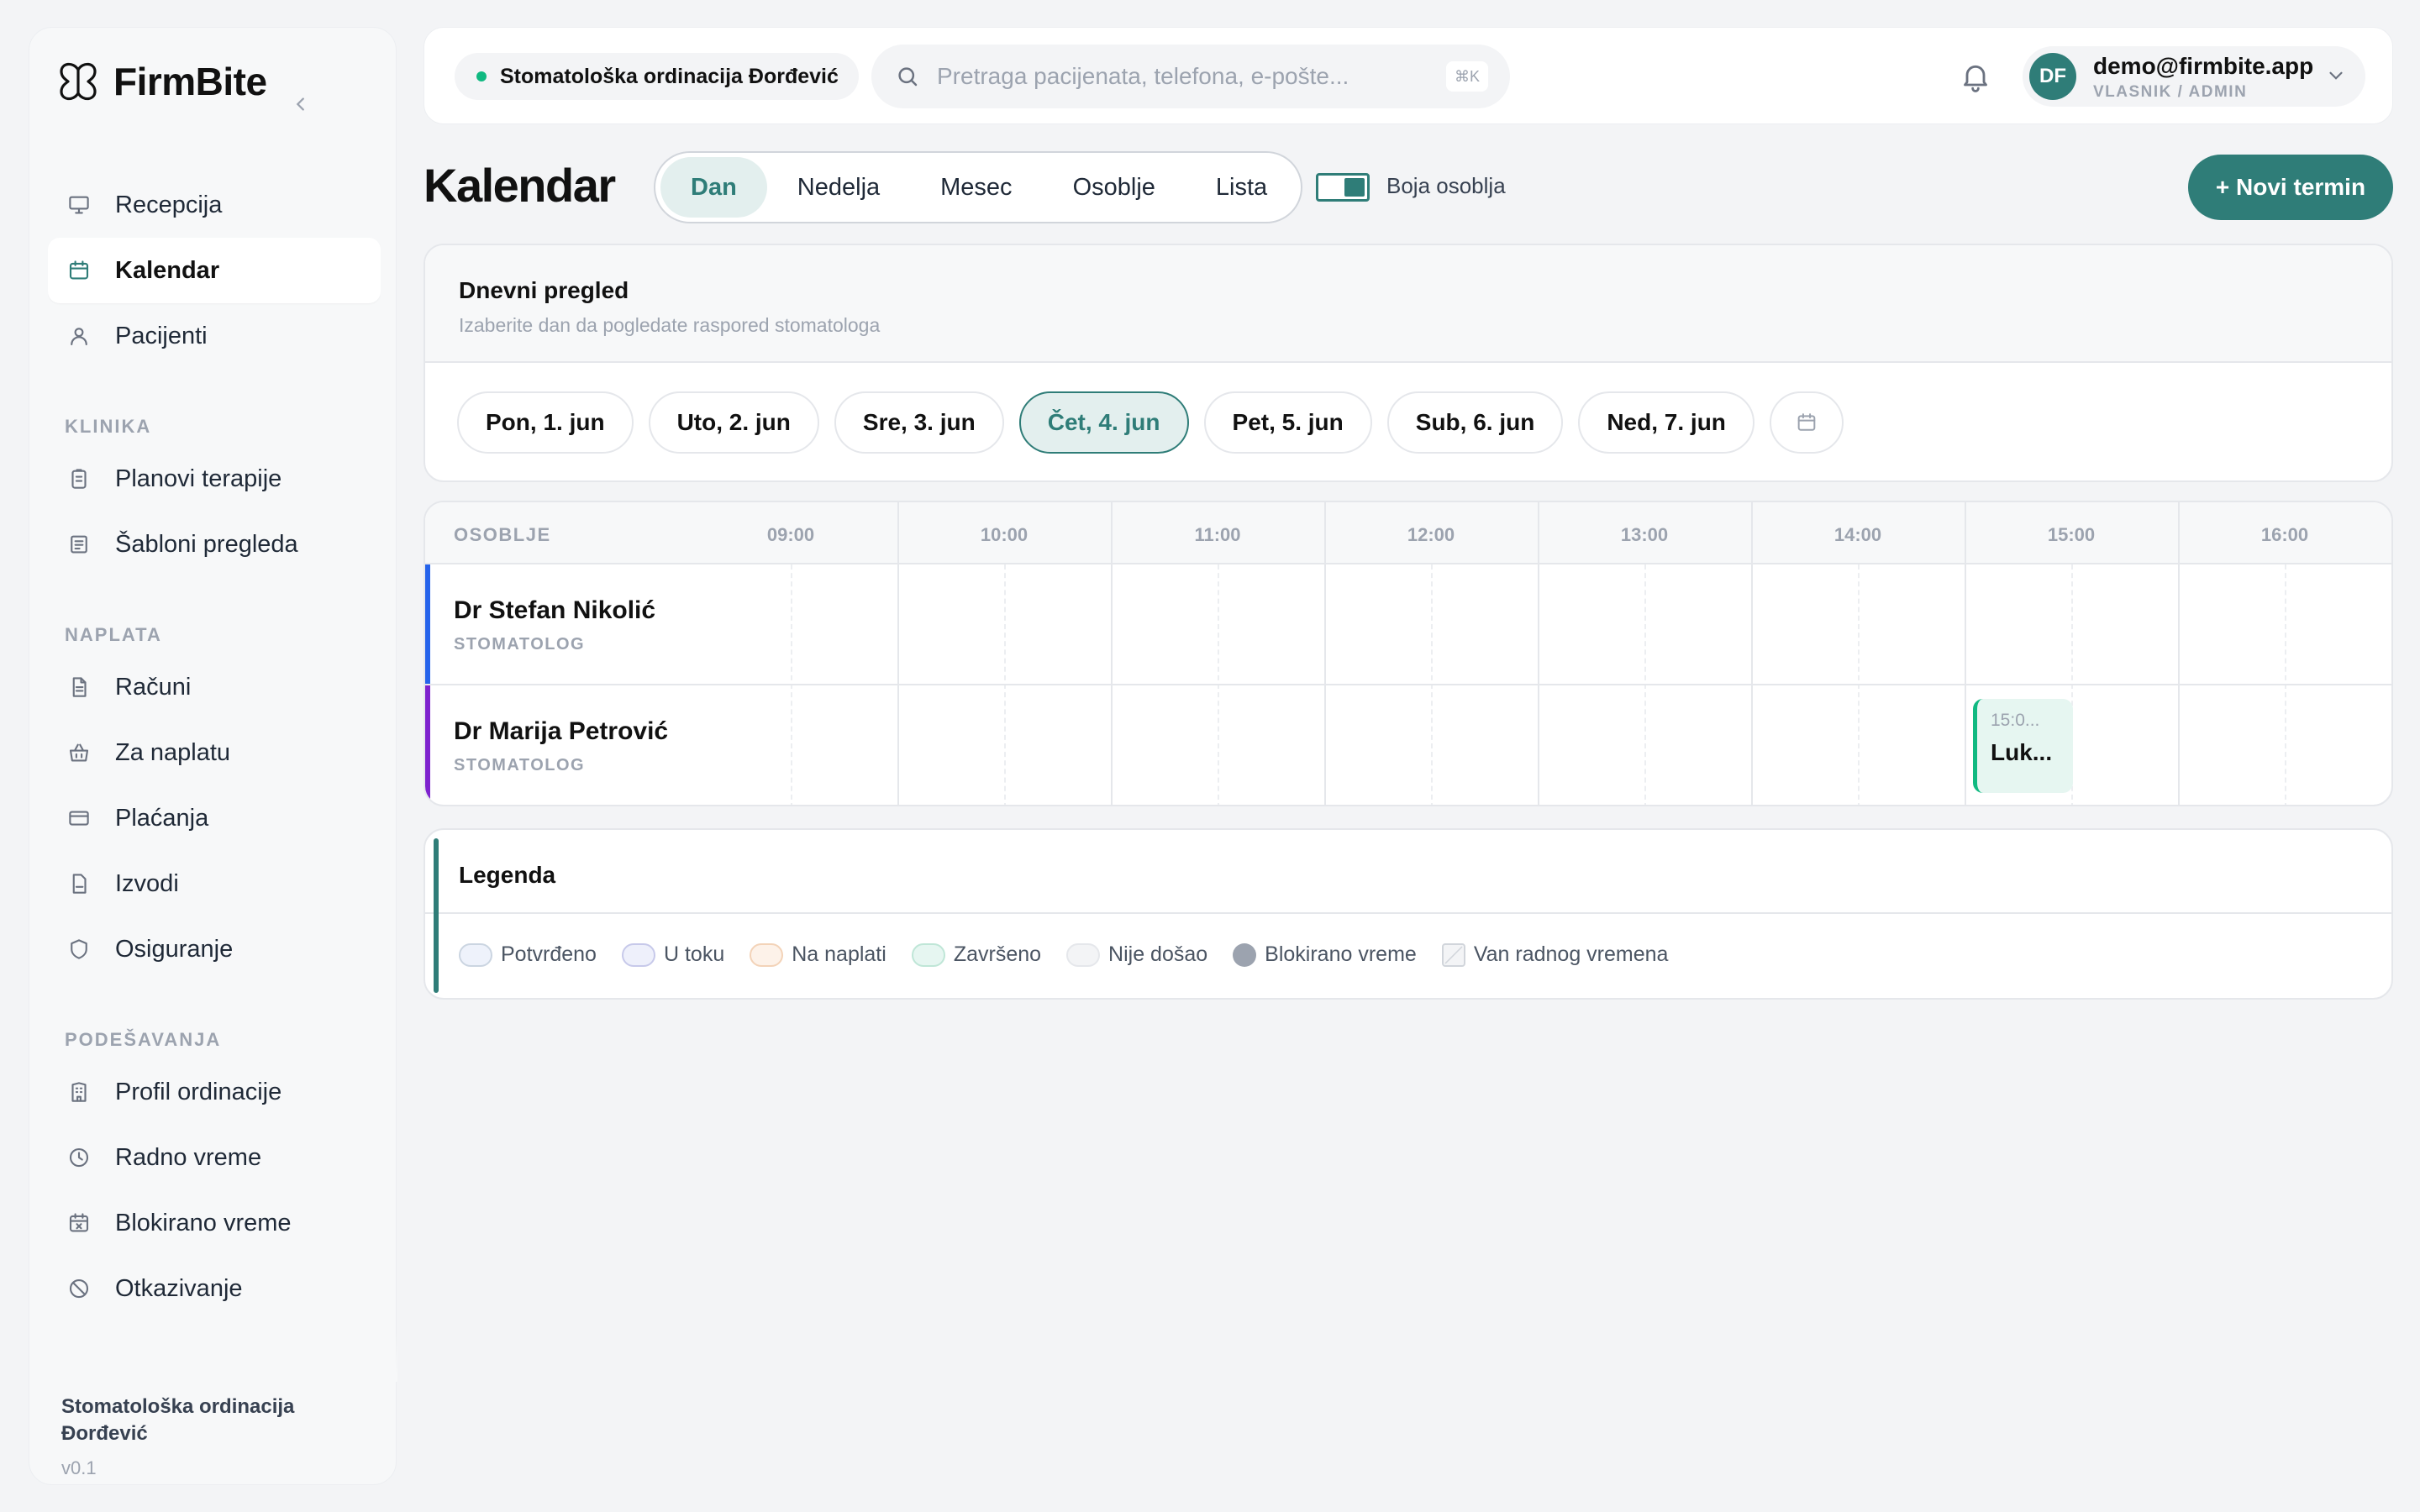  I want to click on tab-mesec: Mesec, so click(976, 187).